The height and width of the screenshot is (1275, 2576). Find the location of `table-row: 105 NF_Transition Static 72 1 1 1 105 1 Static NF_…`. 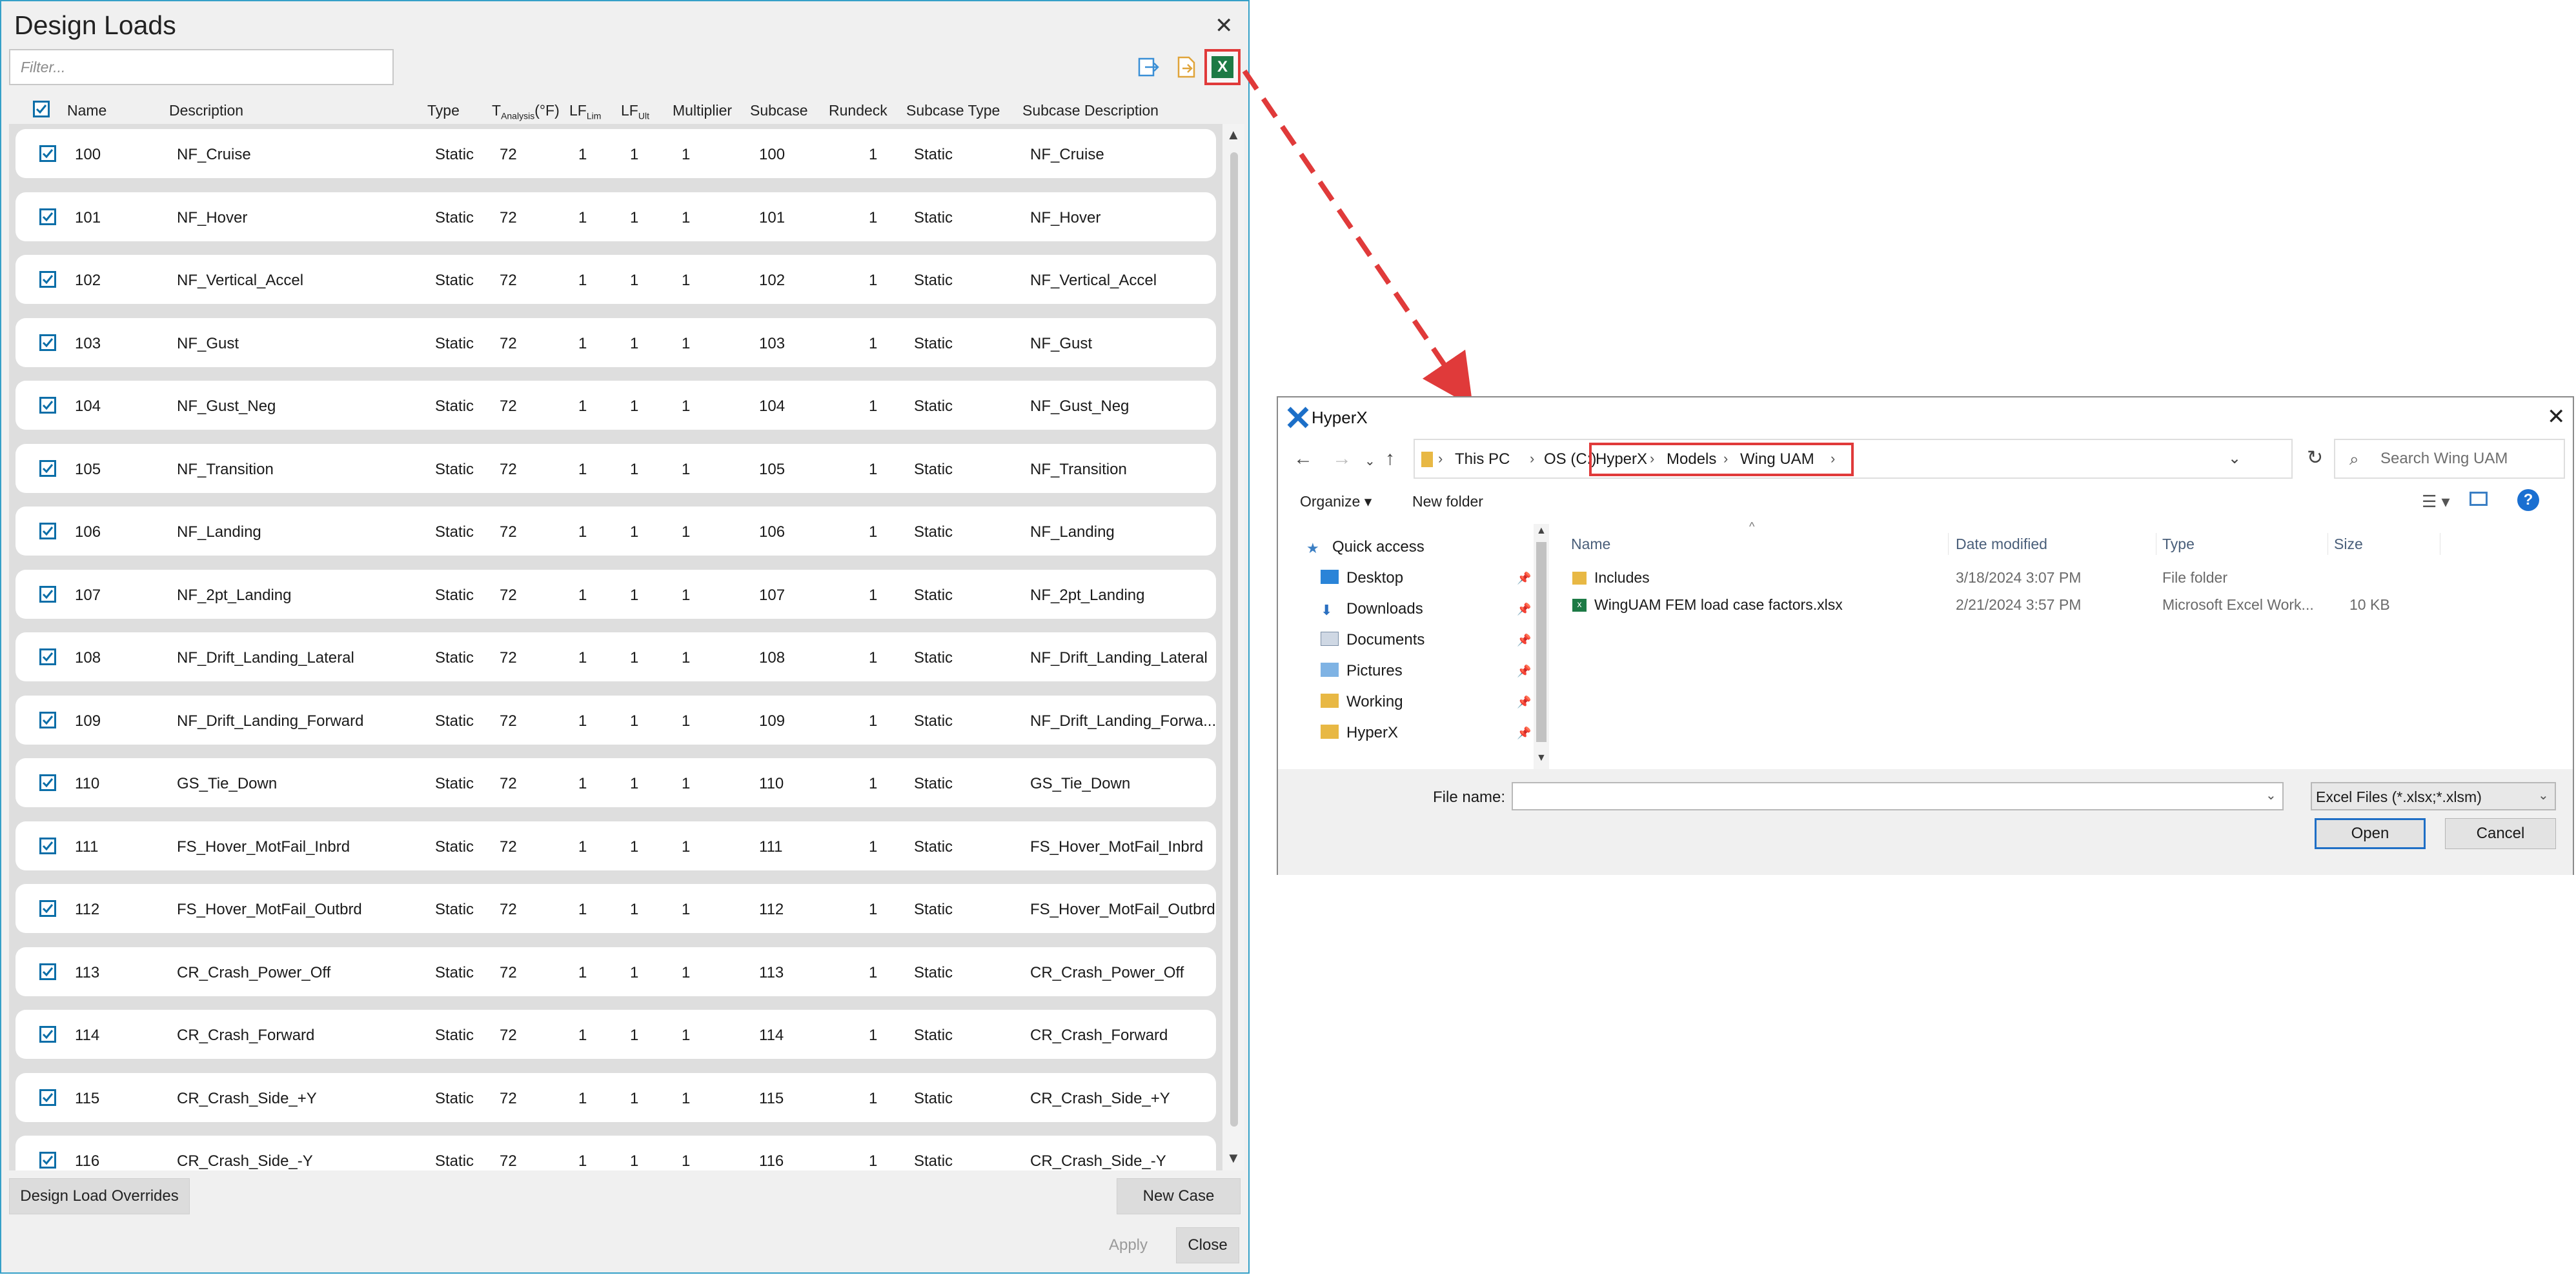

table-row: 105 NF_Transition Static 72 1 1 1 105 1 Static NF_… is located at coordinates (615, 468).